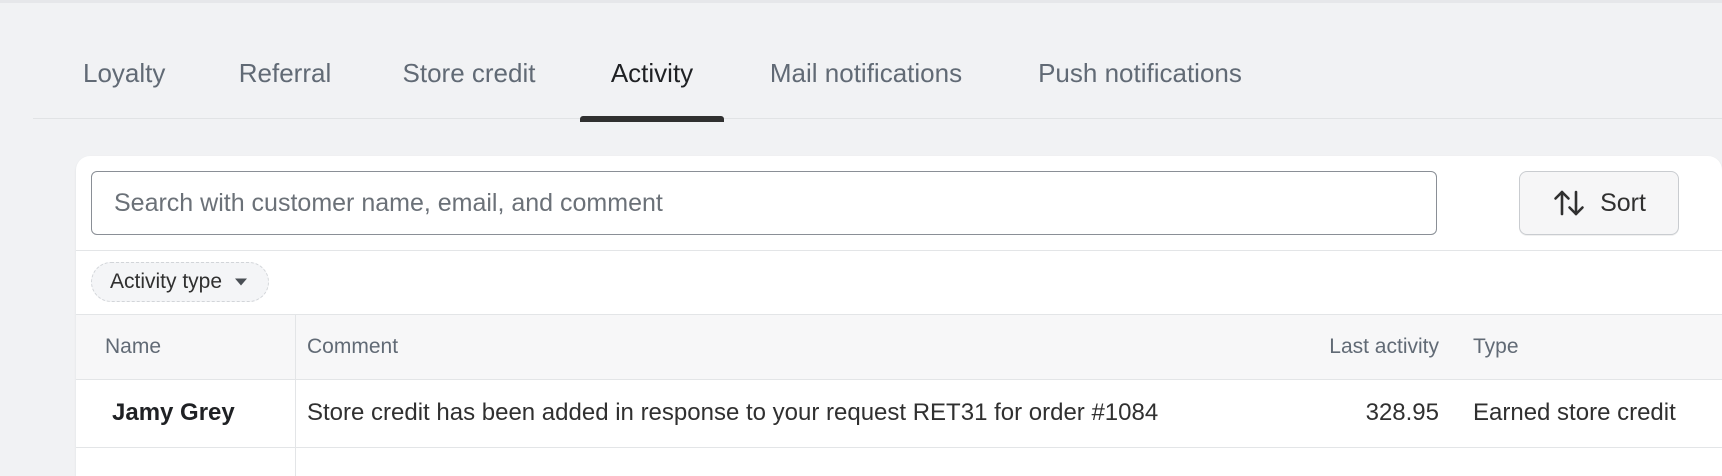  Describe the element at coordinates (1402, 412) in the screenshot. I see `cell-last-activity: 328.95` at that location.